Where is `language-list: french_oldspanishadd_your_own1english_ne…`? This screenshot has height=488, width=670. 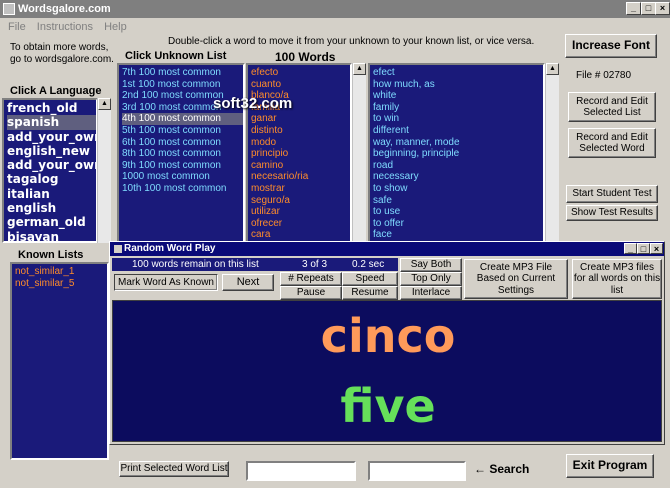
language-list: french_oldspanishadd_your_own1english_ne… is located at coordinates (50, 170).